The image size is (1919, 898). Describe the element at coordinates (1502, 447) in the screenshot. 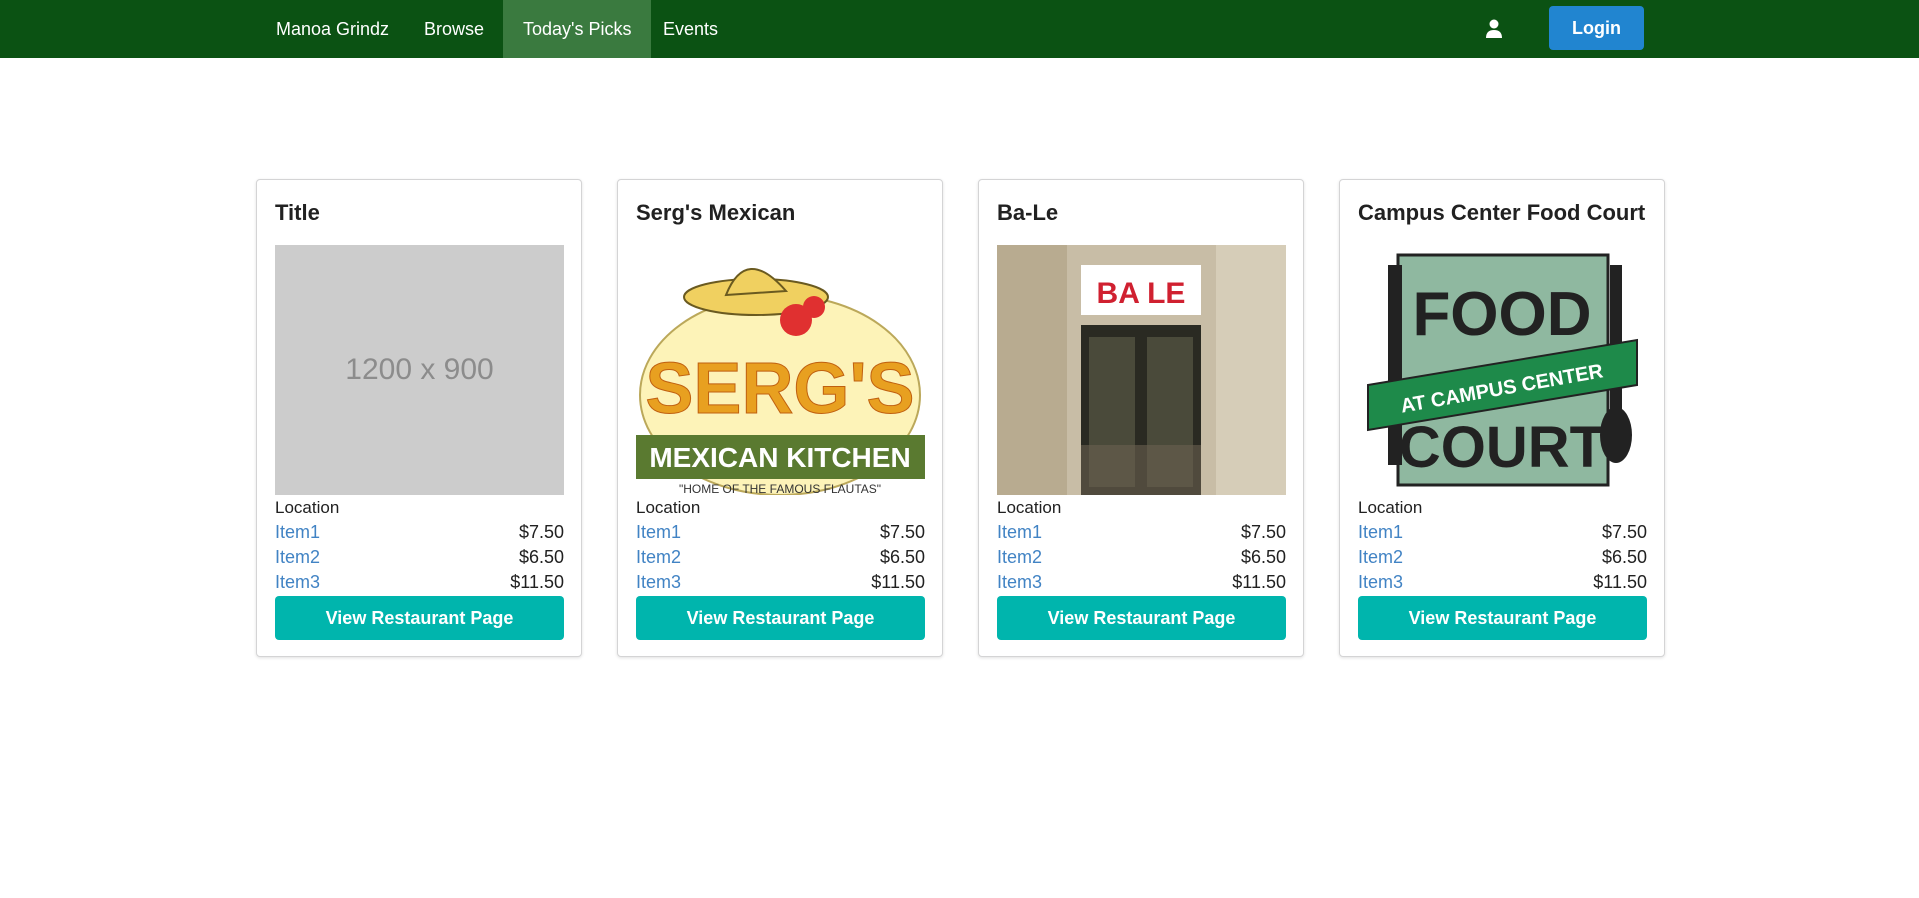

I see `food-court-bottom: COURT` at that location.